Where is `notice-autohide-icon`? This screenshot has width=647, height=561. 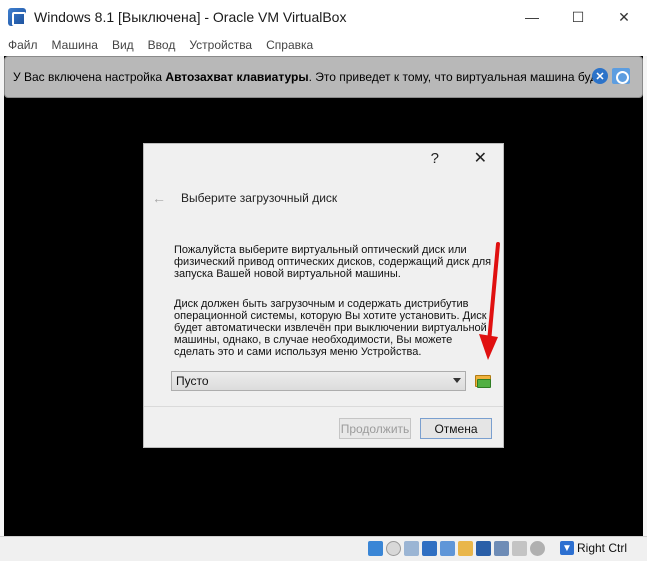 notice-autohide-icon is located at coordinates (621, 76).